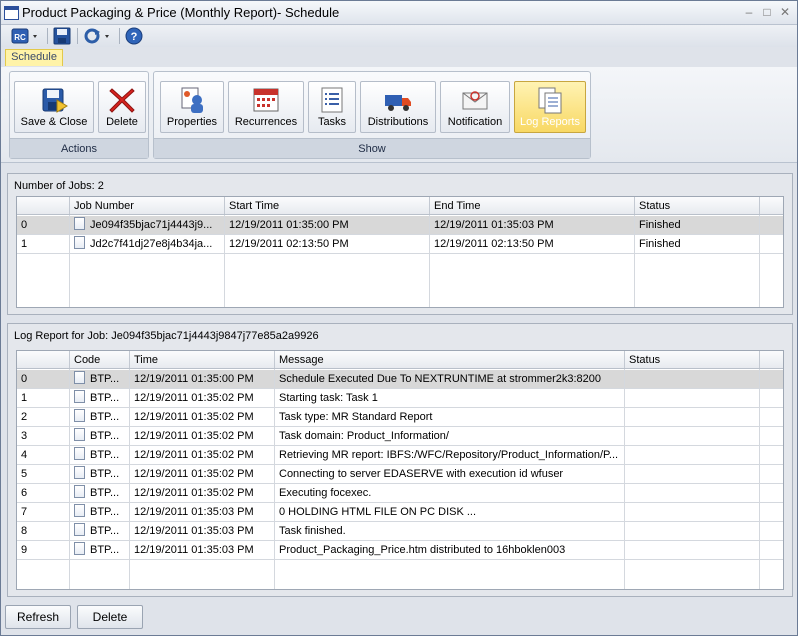 The height and width of the screenshot is (636, 798). I want to click on log-report-icon, so click(550, 100).